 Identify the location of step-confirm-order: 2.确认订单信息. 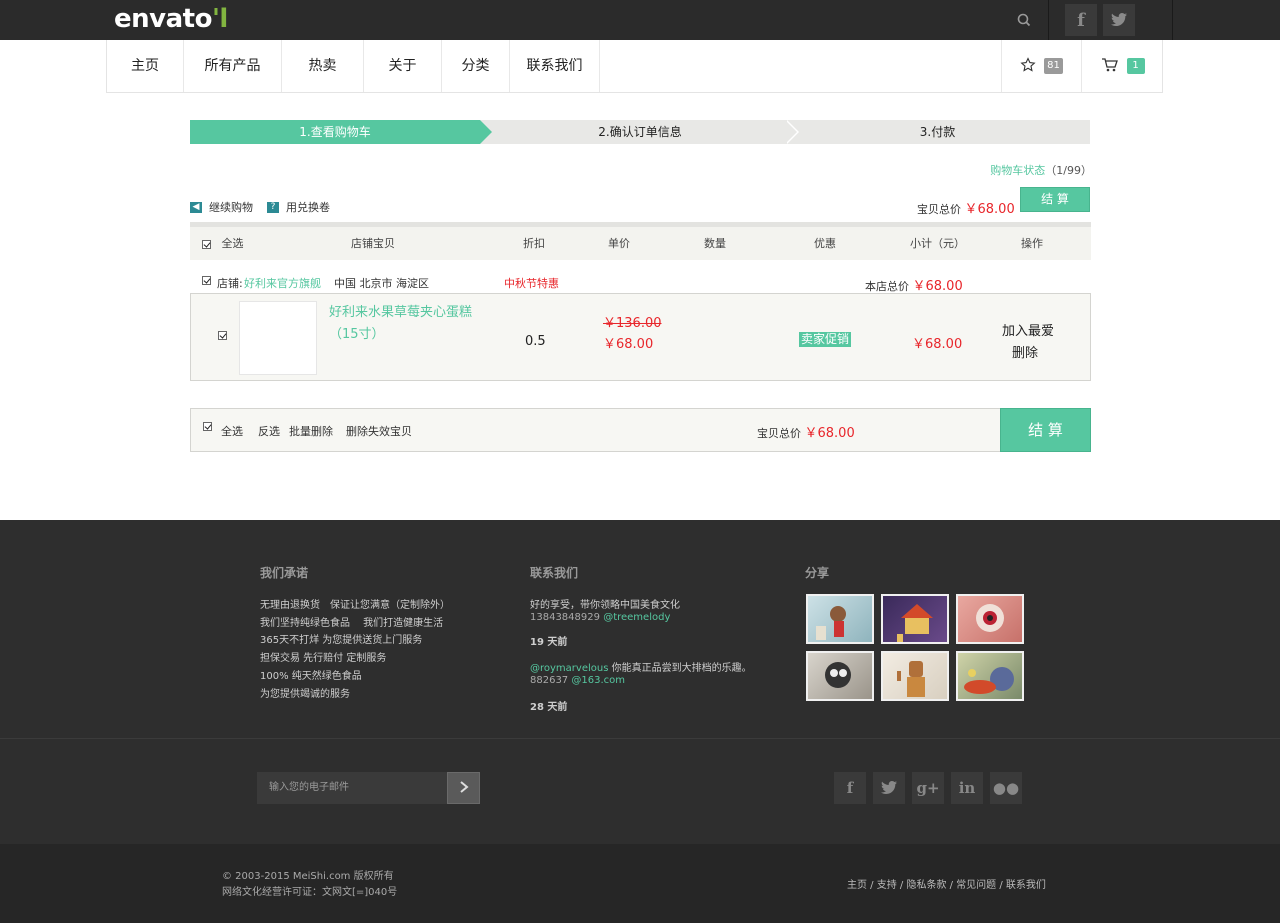
(640, 132).